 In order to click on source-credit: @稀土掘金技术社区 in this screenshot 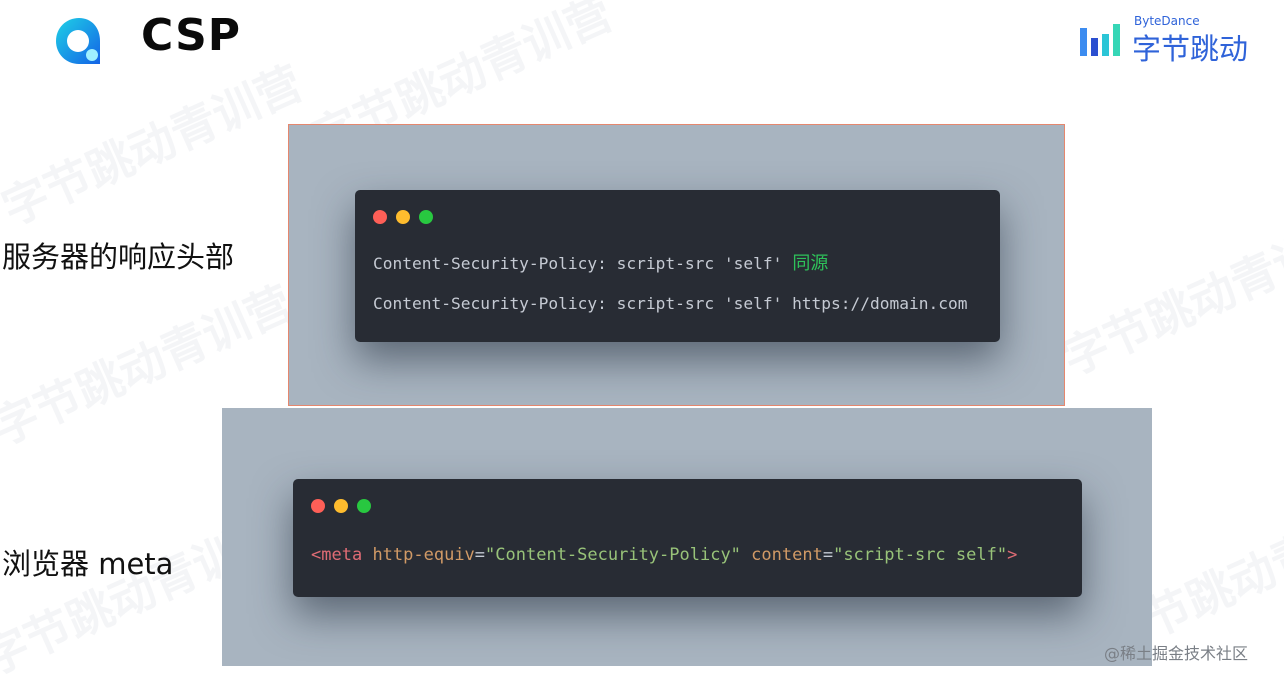, I will do `click(1176, 653)`.